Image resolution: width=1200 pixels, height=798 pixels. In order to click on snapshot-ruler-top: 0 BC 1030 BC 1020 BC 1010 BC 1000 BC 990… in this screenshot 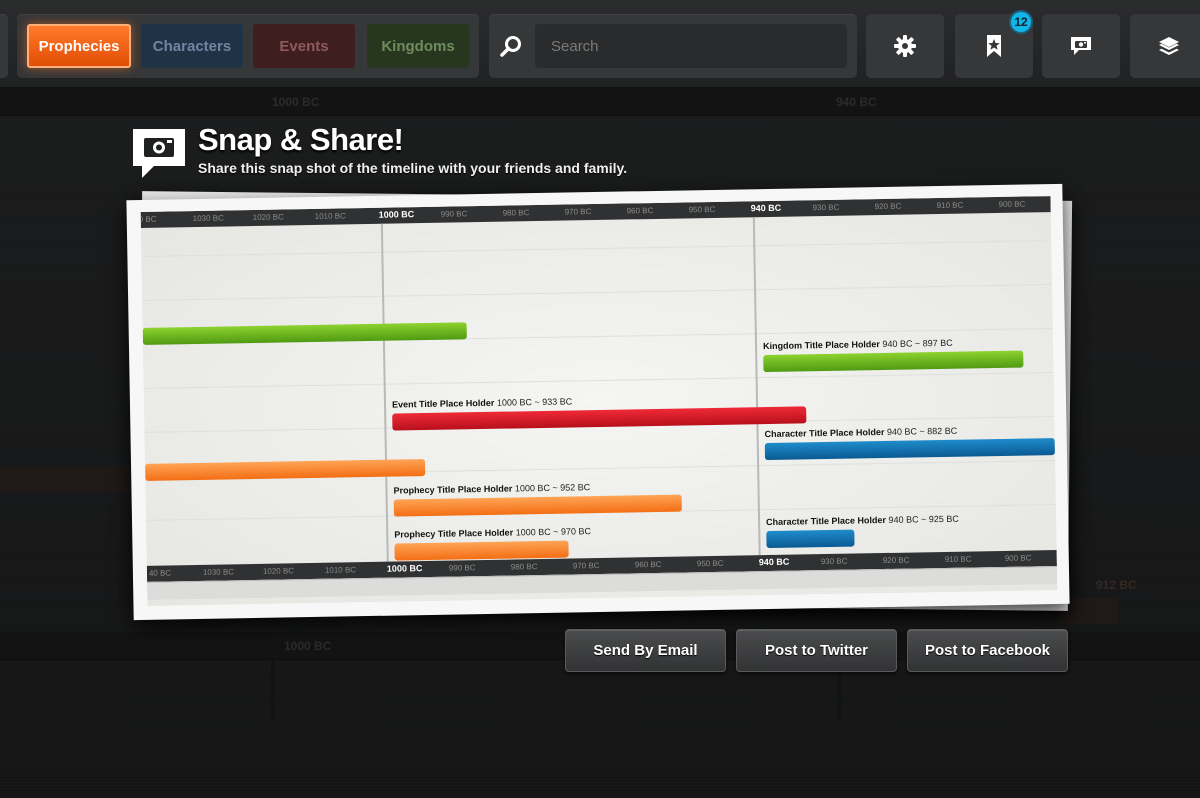, I will do `click(595, 212)`.